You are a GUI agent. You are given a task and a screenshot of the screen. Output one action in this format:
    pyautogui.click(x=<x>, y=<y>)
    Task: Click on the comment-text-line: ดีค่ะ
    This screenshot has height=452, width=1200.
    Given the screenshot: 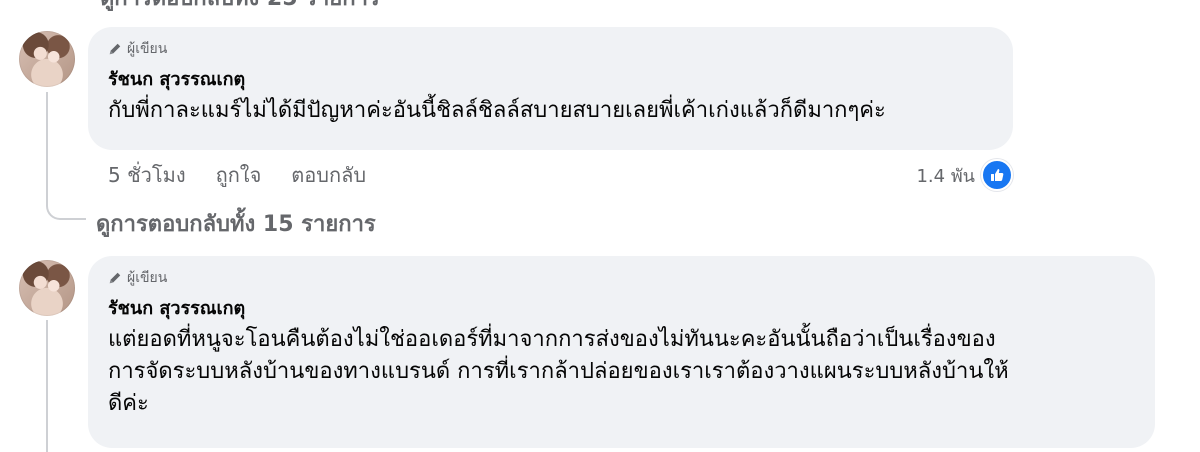 What is the action you would take?
    pyautogui.click(x=128, y=403)
    